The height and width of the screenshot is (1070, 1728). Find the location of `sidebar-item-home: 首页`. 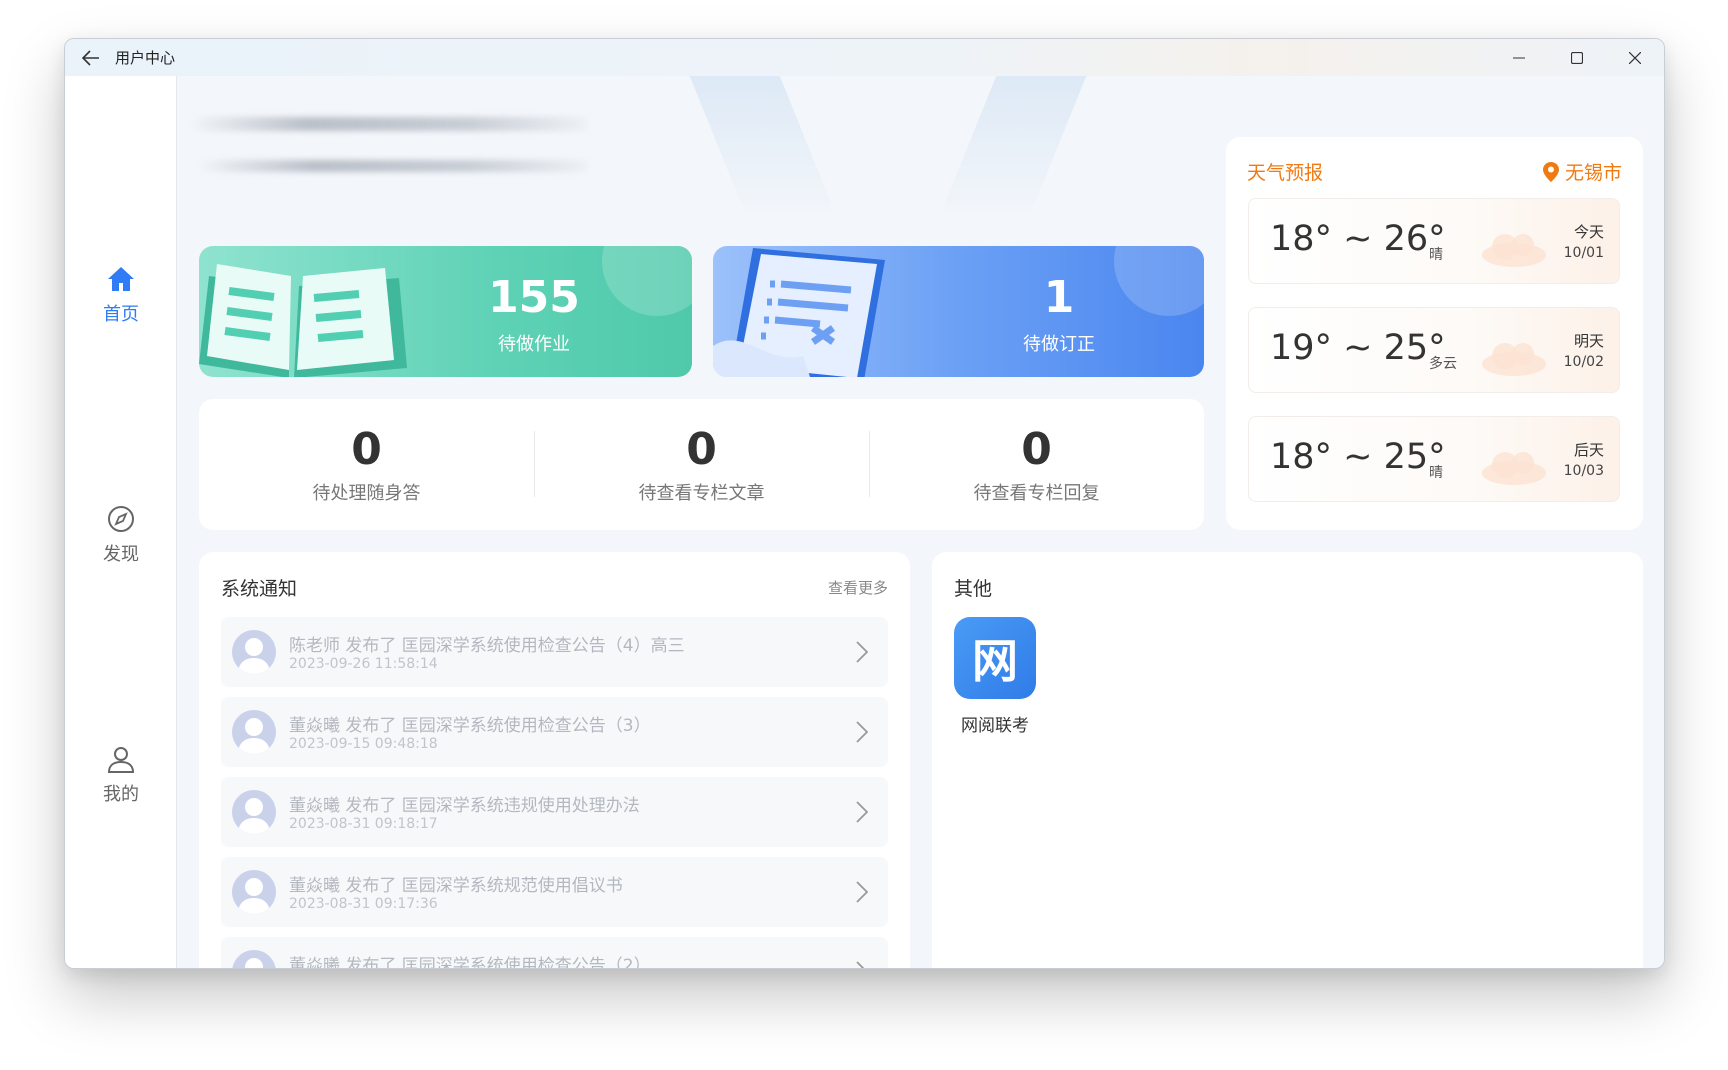

sidebar-item-home: 首页 is located at coordinates (121, 295).